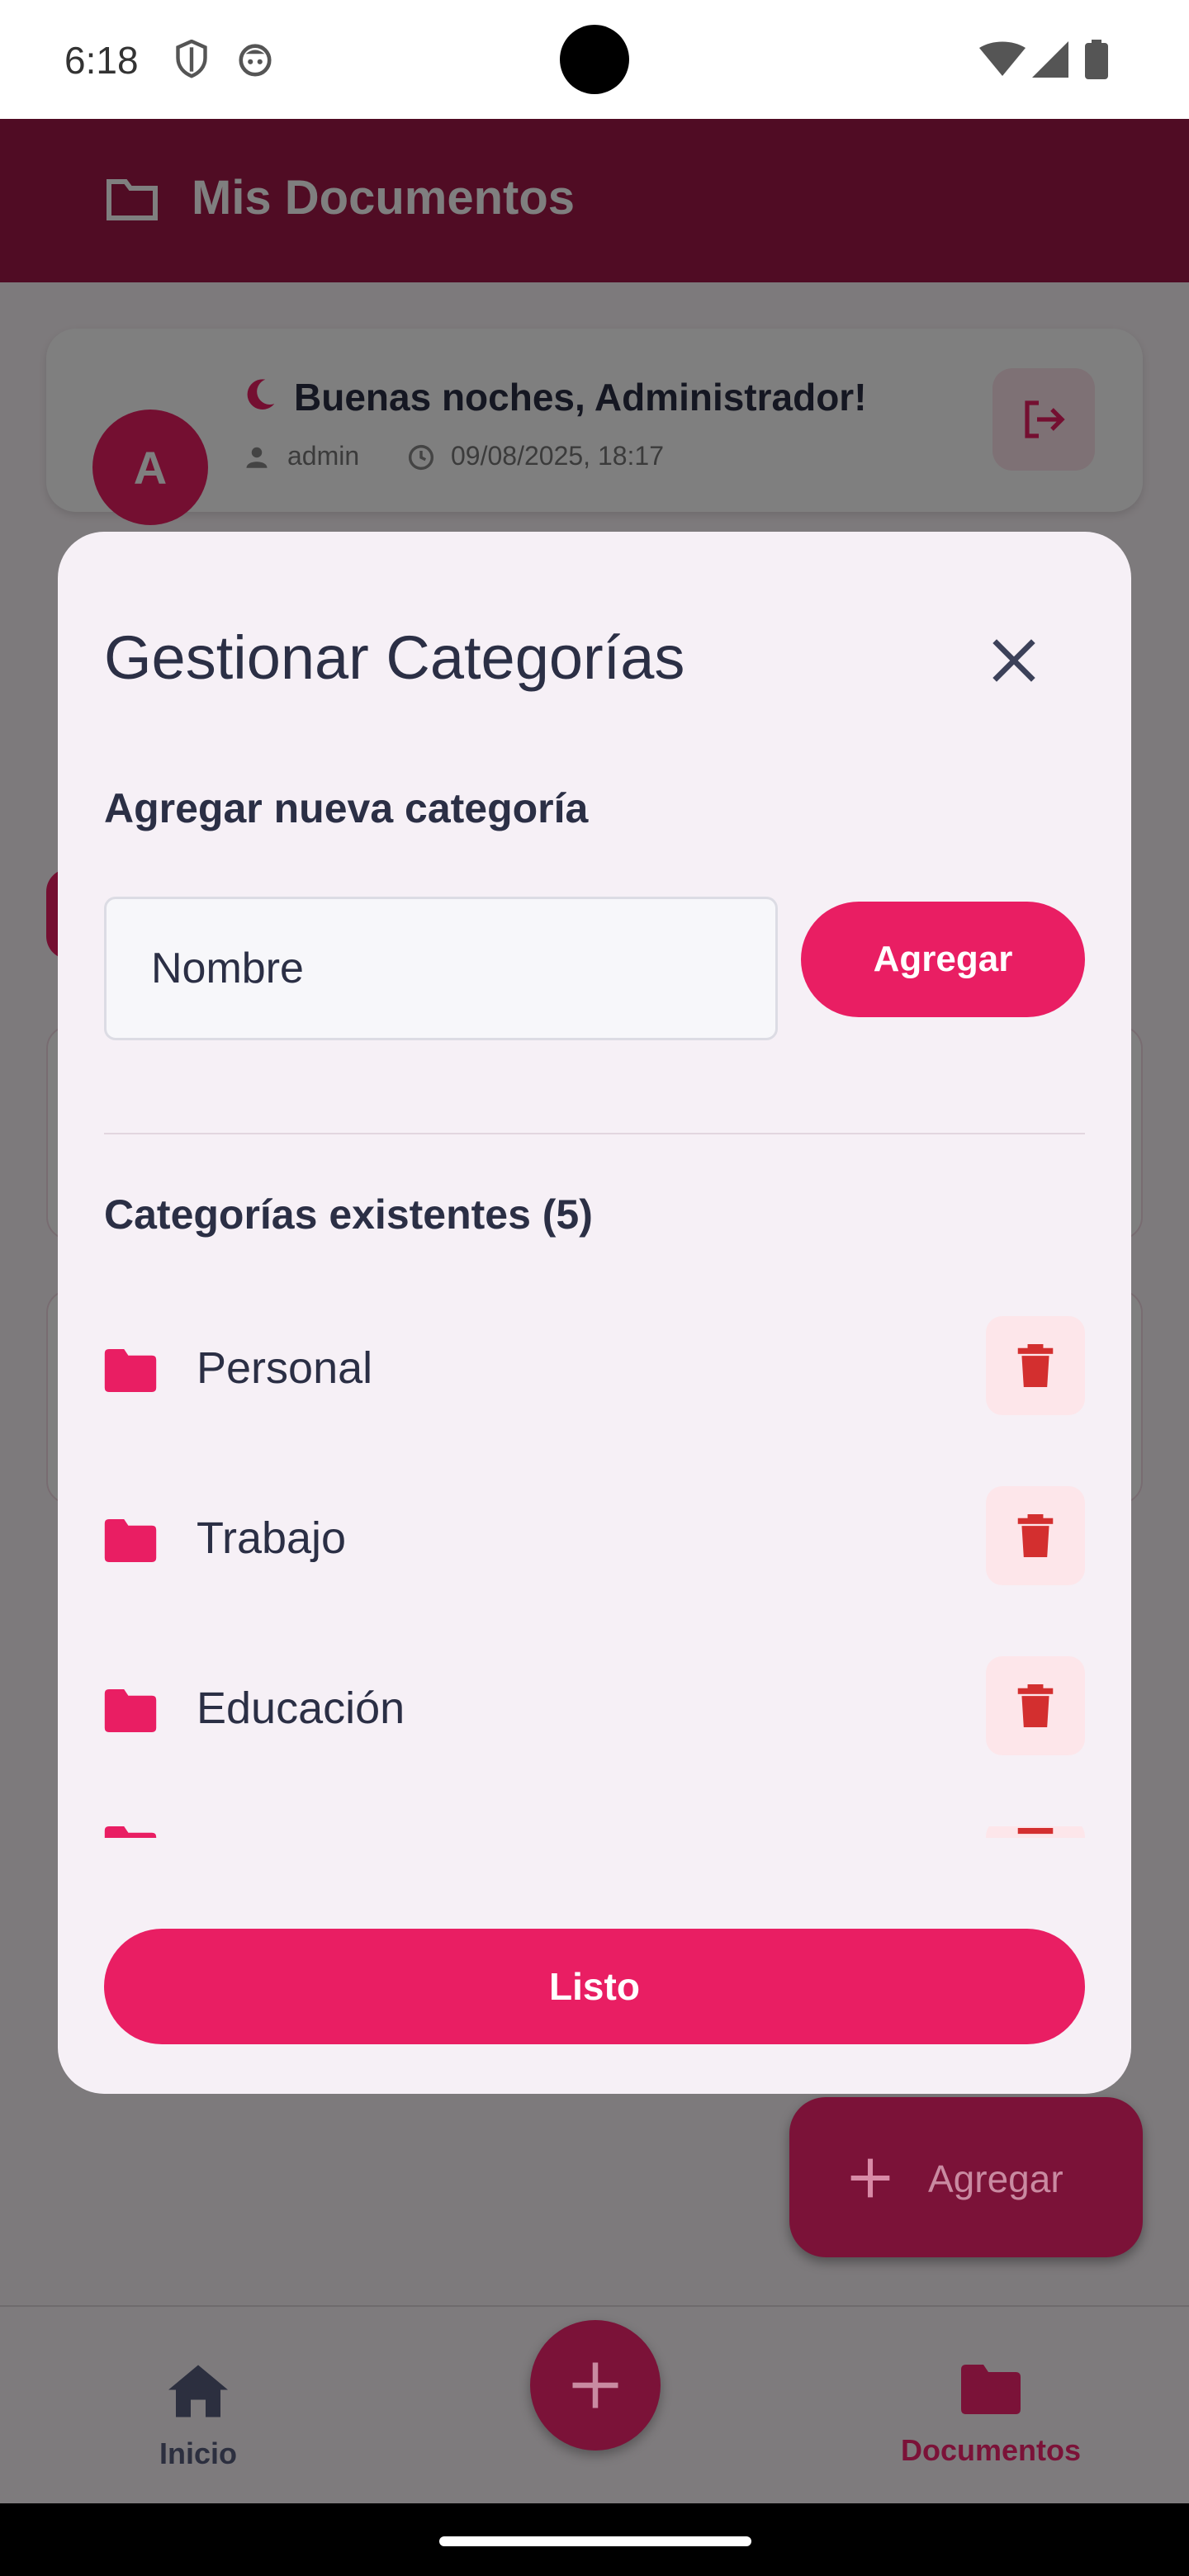  I want to click on home-gesture-bar, so click(595, 2541).